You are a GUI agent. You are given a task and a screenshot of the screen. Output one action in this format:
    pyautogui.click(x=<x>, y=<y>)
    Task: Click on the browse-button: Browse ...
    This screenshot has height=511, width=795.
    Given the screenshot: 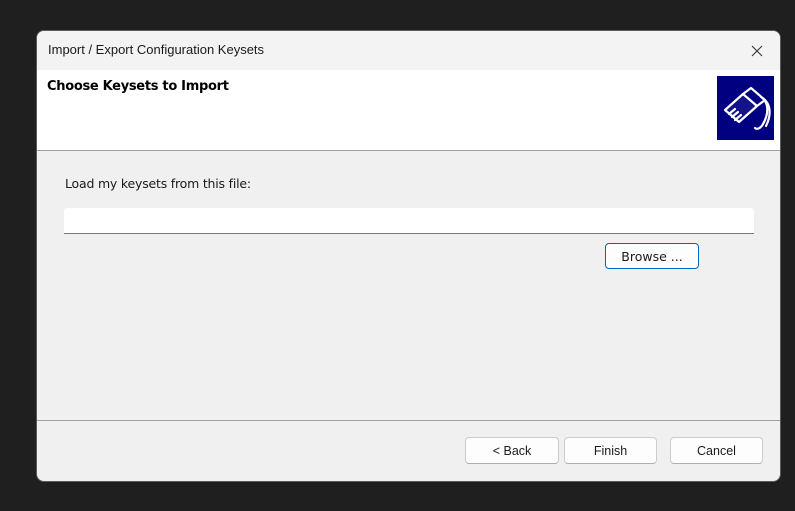 What is the action you would take?
    pyautogui.click(x=652, y=256)
    